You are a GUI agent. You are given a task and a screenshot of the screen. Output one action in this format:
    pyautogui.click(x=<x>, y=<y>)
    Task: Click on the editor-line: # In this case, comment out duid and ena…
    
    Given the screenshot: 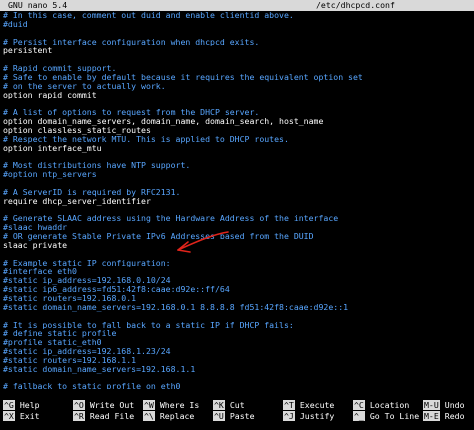 What is the action you would take?
    pyautogui.click(x=237, y=15)
    